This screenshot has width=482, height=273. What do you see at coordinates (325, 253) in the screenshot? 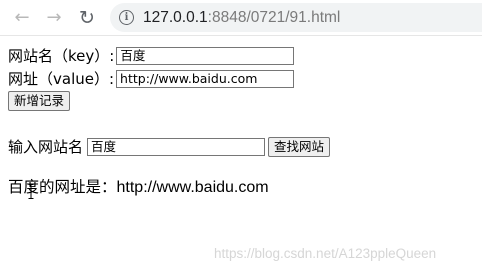
I see `watermark: https://blog.csdn.net/A123ppleQueen` at bounding box center [325, 253].